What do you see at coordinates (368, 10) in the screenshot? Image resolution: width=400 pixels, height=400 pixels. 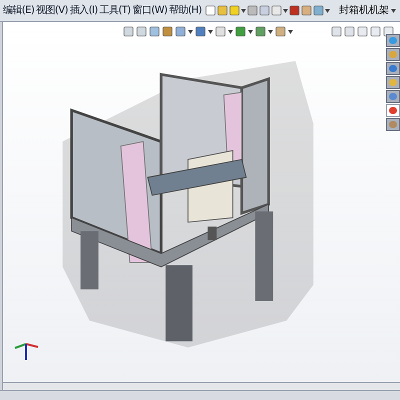 I see `document-dropdown: 封箱机机架` at bounding box center [368, 10].